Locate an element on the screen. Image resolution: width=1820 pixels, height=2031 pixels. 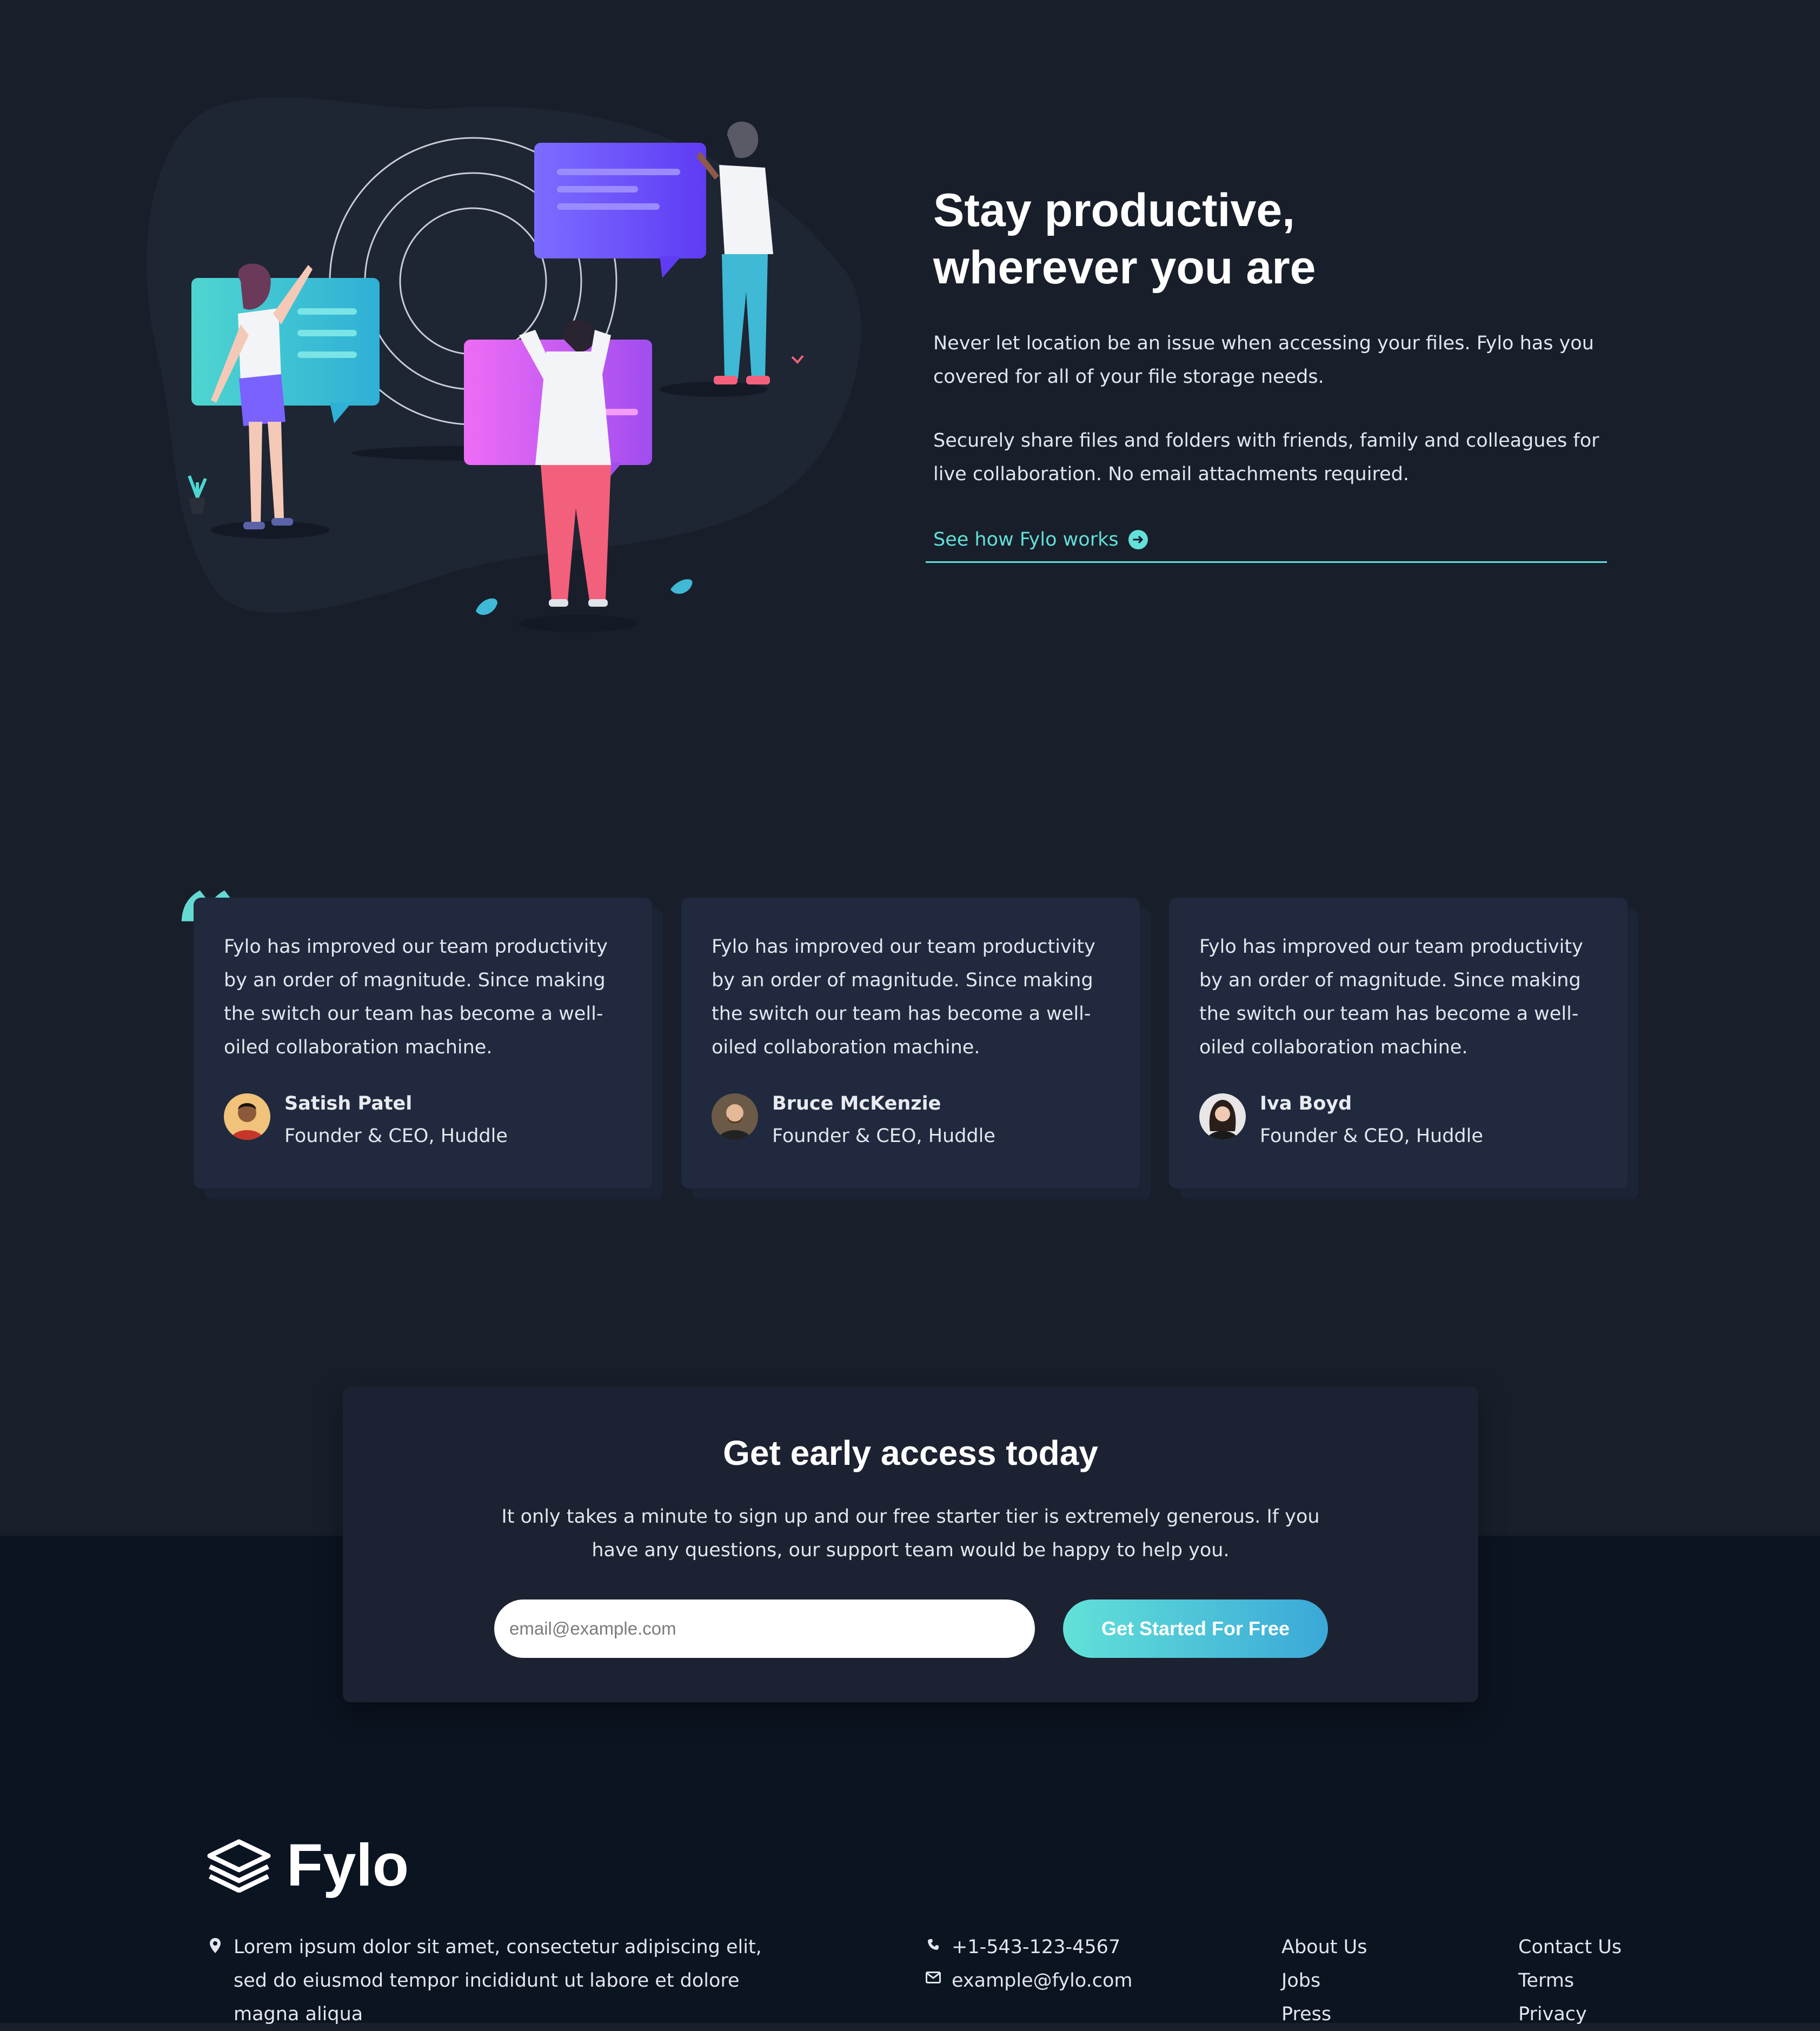
productive-illustration is located at coordinates (504, 364).